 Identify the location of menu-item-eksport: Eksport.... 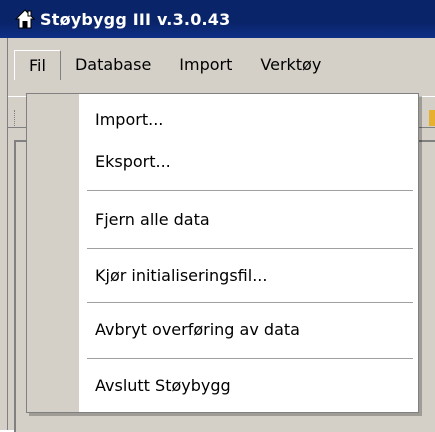
(133, 161).